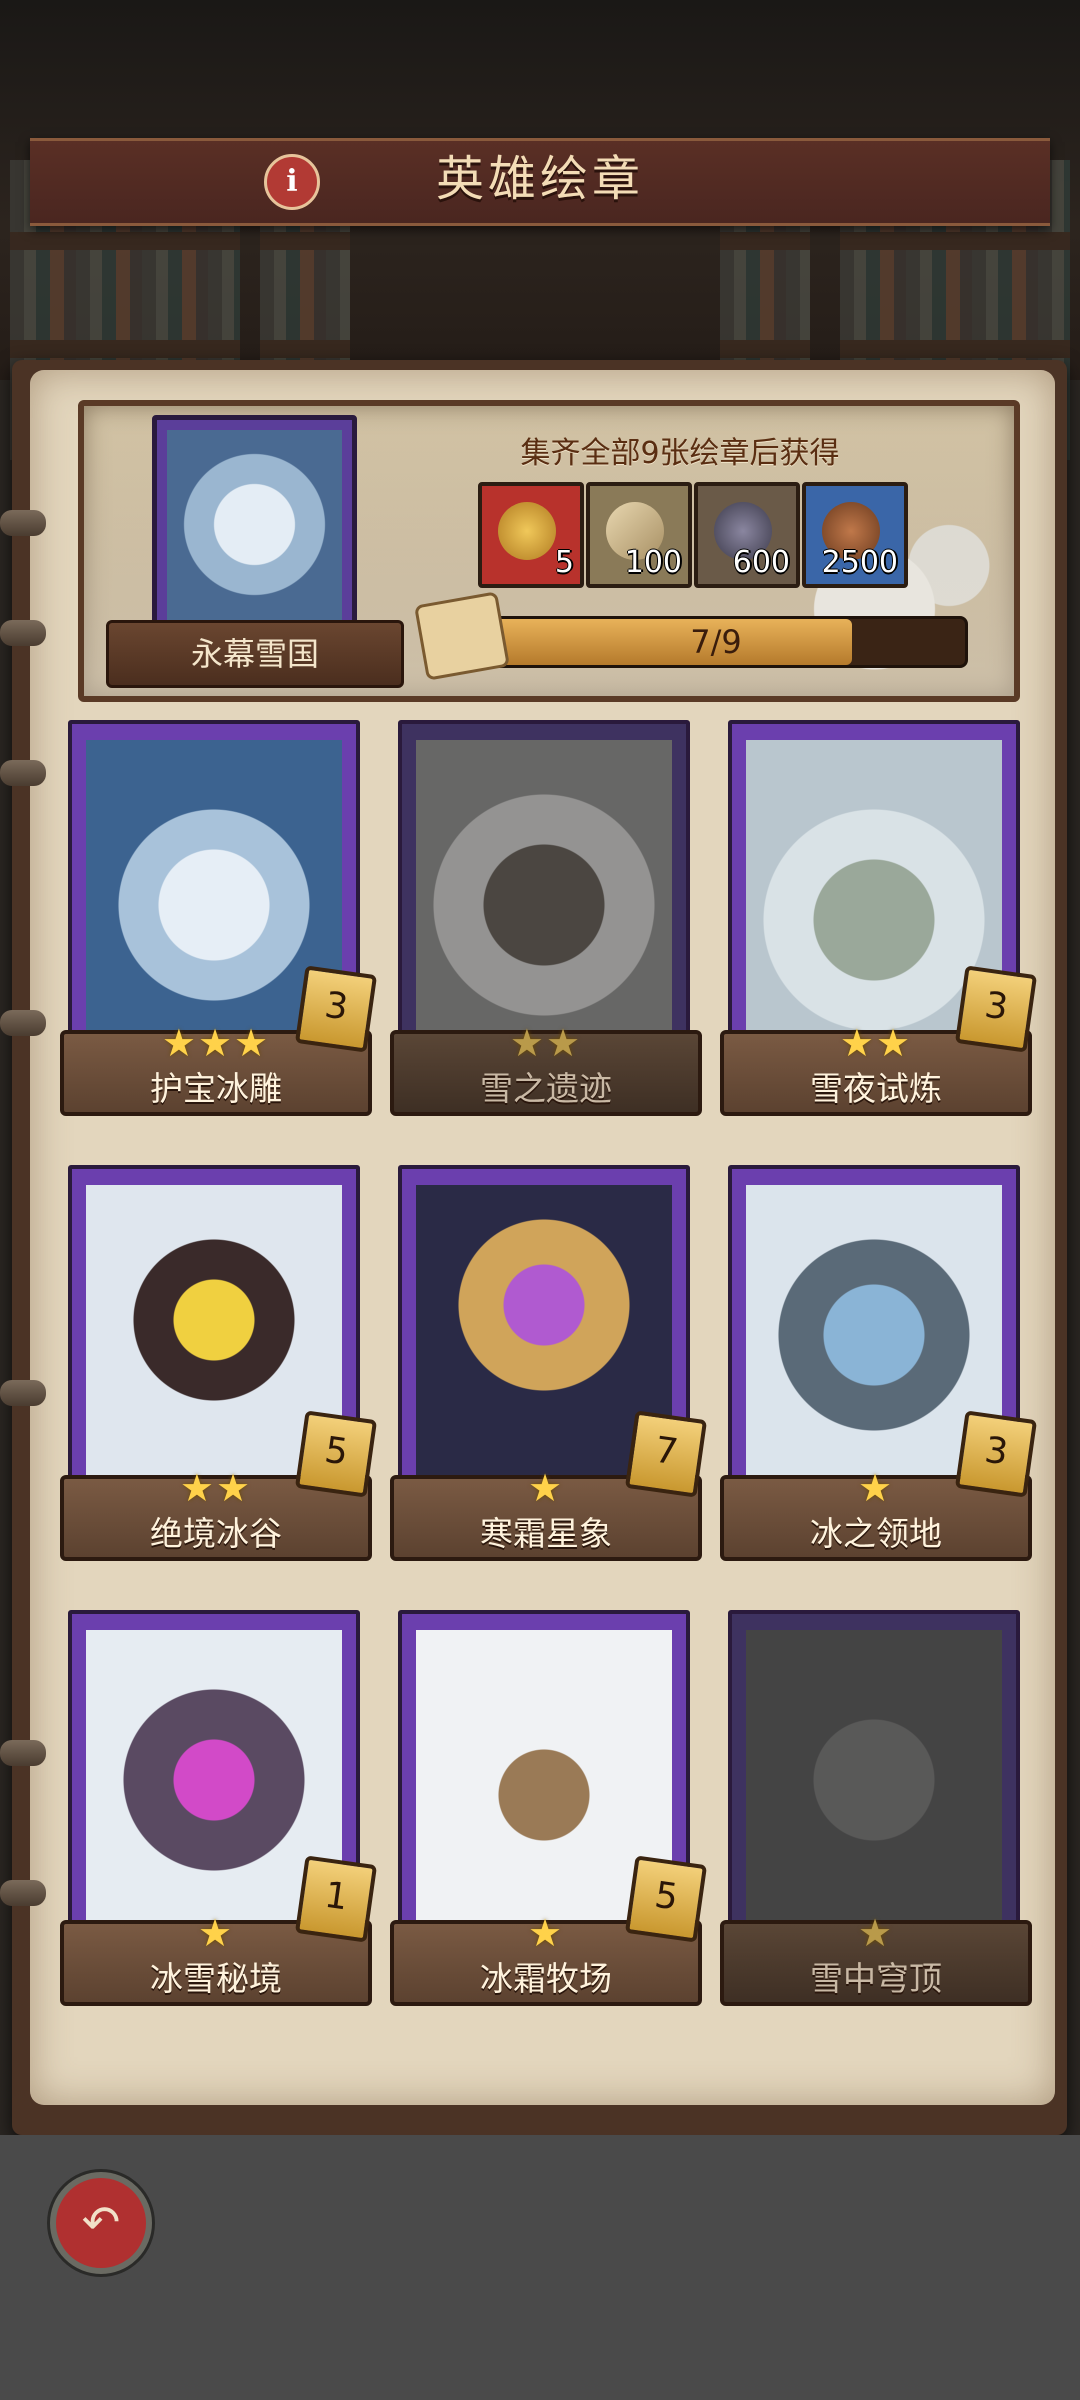  I want to click on back-arrow-icon: ↶, so click(101, 2222).